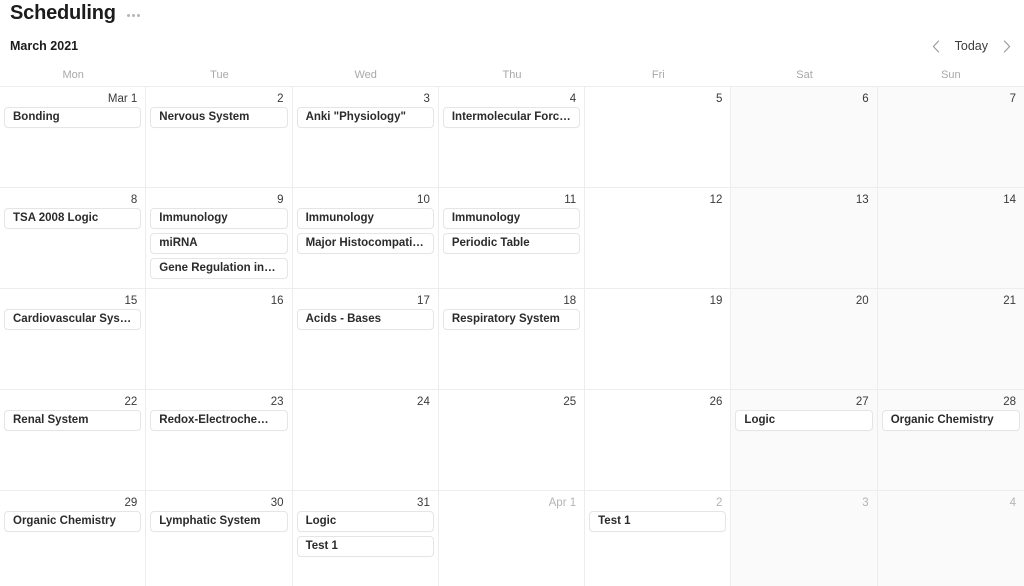  I want to click on day-cell: 30 Lymphatic System, so click(219, 538).